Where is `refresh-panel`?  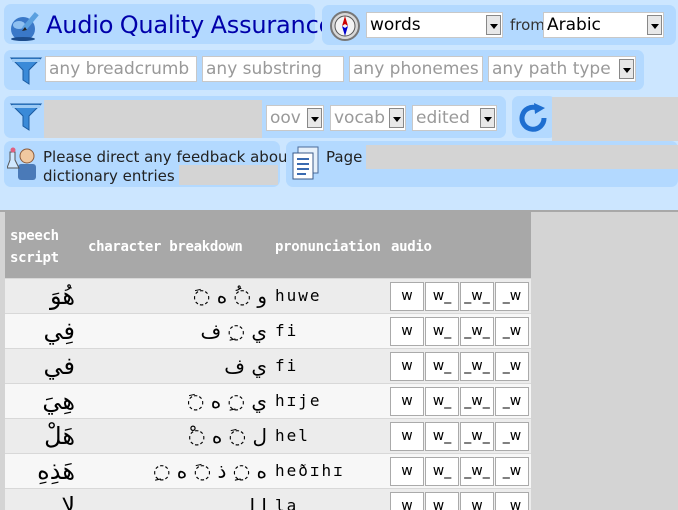 refresh-panel is located at coordinates (534, 117).